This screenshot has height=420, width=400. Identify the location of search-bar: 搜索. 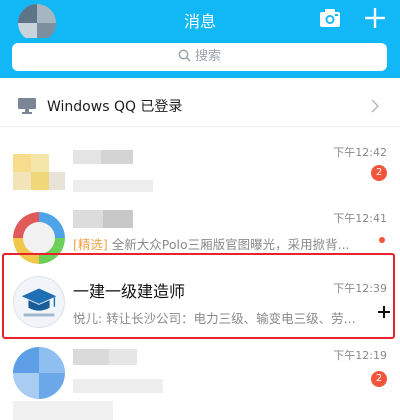
(200, 58).